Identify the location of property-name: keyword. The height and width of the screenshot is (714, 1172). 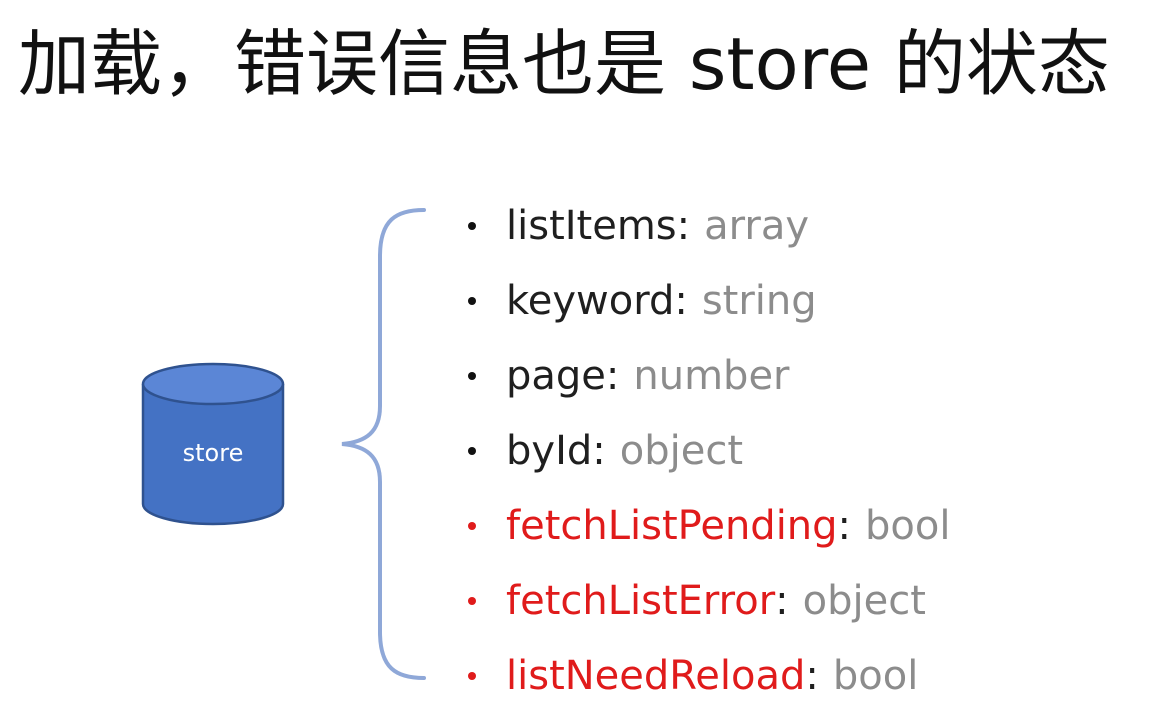
(590, 300).